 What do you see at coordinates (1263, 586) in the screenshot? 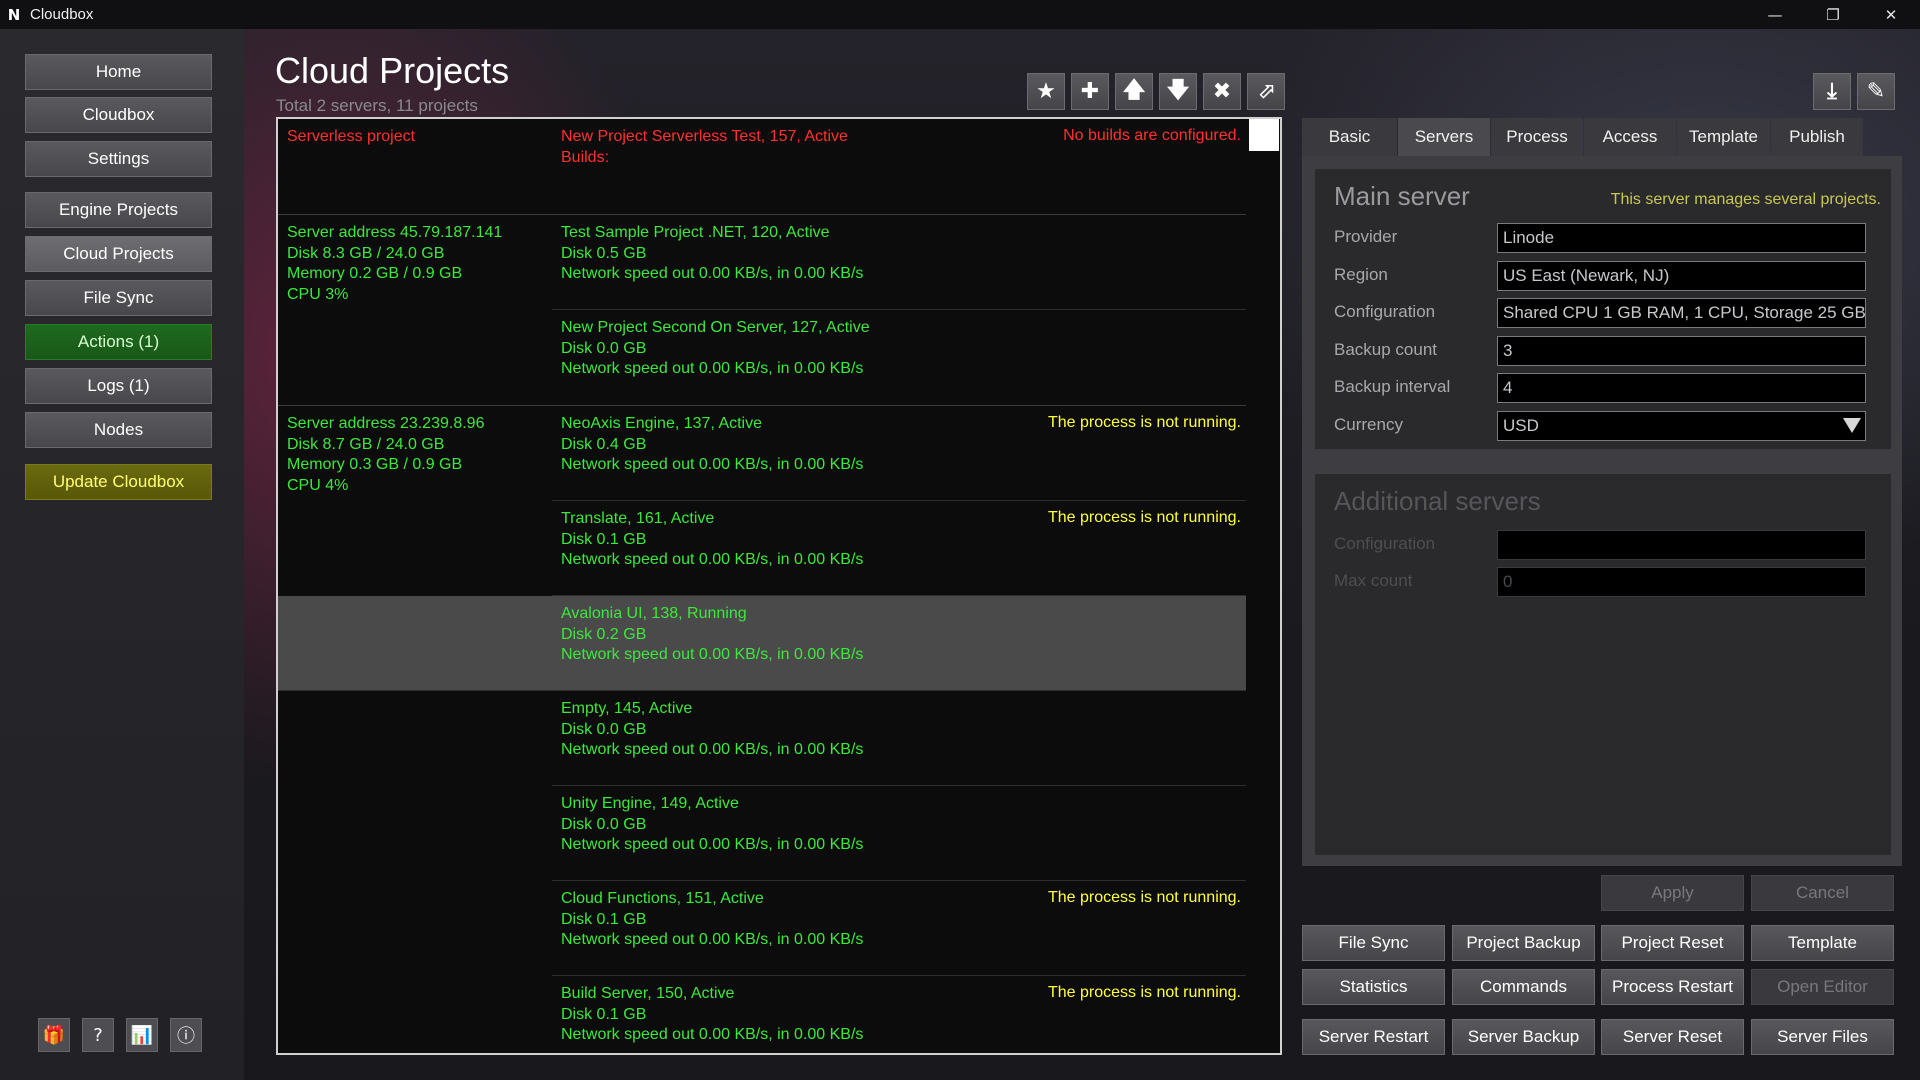
I see `scrollbar` at bounding box center [1263, 586].